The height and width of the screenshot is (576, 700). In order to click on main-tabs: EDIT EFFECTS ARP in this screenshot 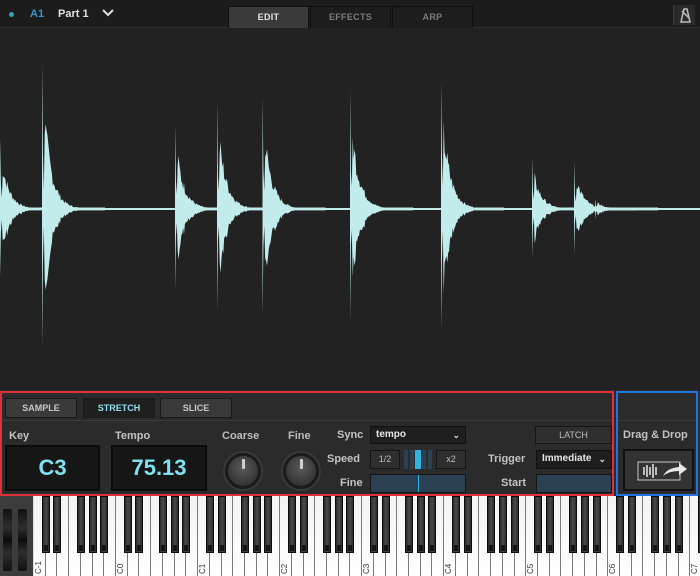, I will do `click(351, 17)`.